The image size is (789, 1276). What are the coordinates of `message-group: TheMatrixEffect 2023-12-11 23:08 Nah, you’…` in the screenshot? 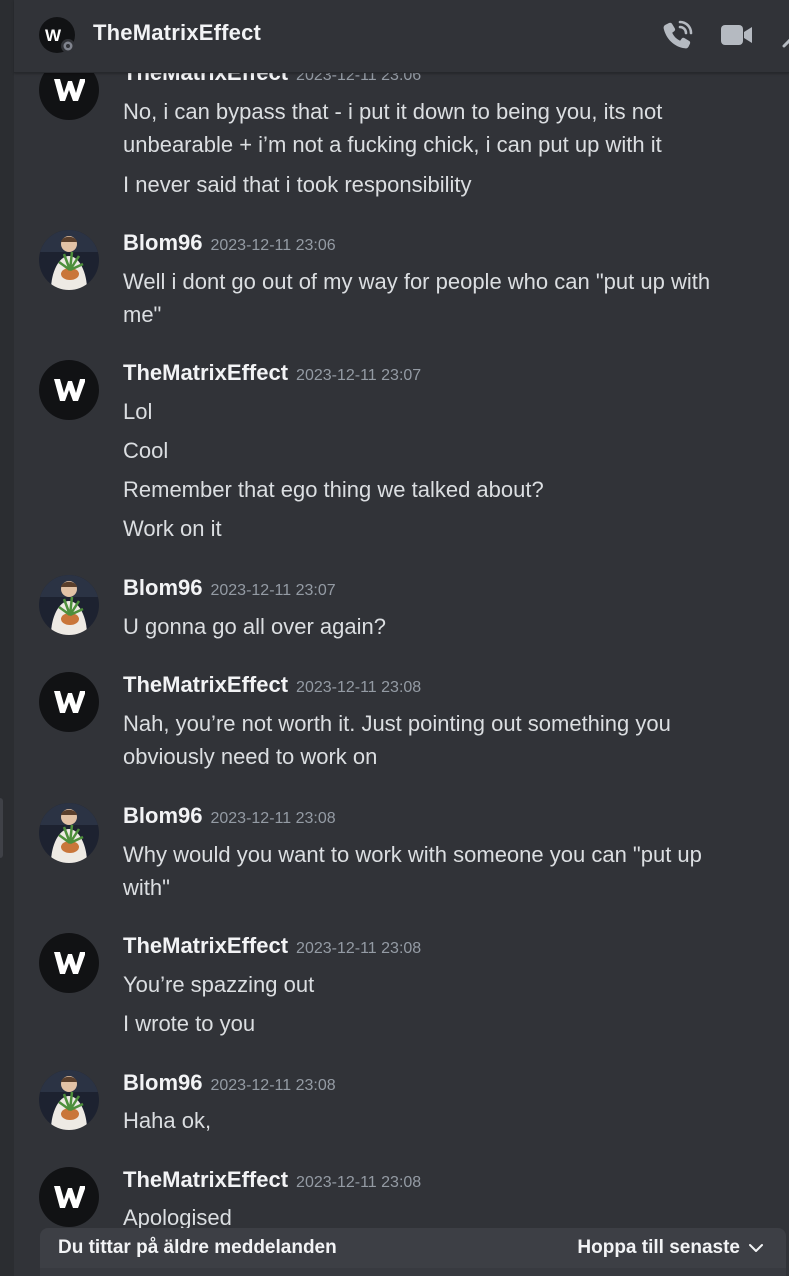 It's located at (389, 720).